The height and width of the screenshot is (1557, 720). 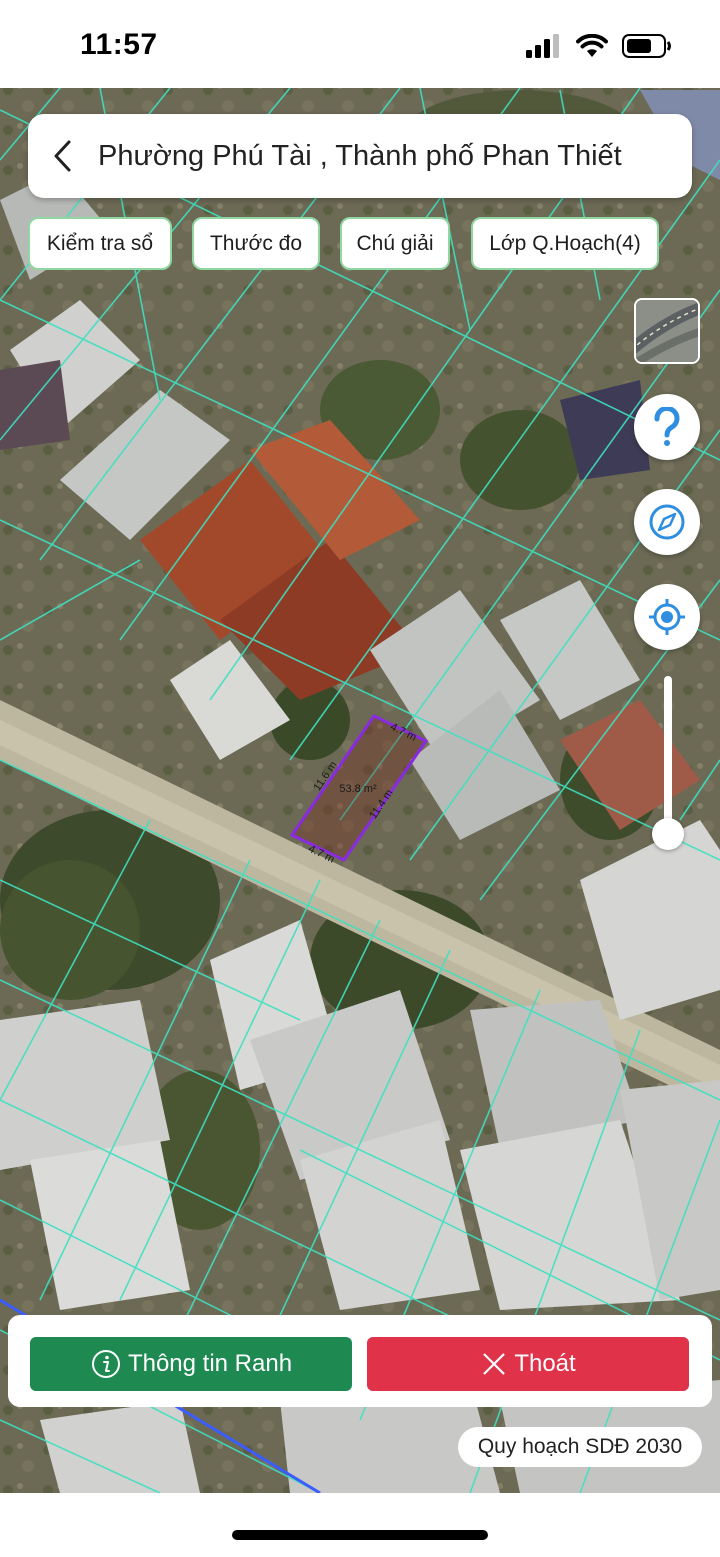 What do you see at coordinates (210, 1363) in the screenshot?
I see `boundary-info-label: Thông tin Ranh` at bounding box center [210, 1363].